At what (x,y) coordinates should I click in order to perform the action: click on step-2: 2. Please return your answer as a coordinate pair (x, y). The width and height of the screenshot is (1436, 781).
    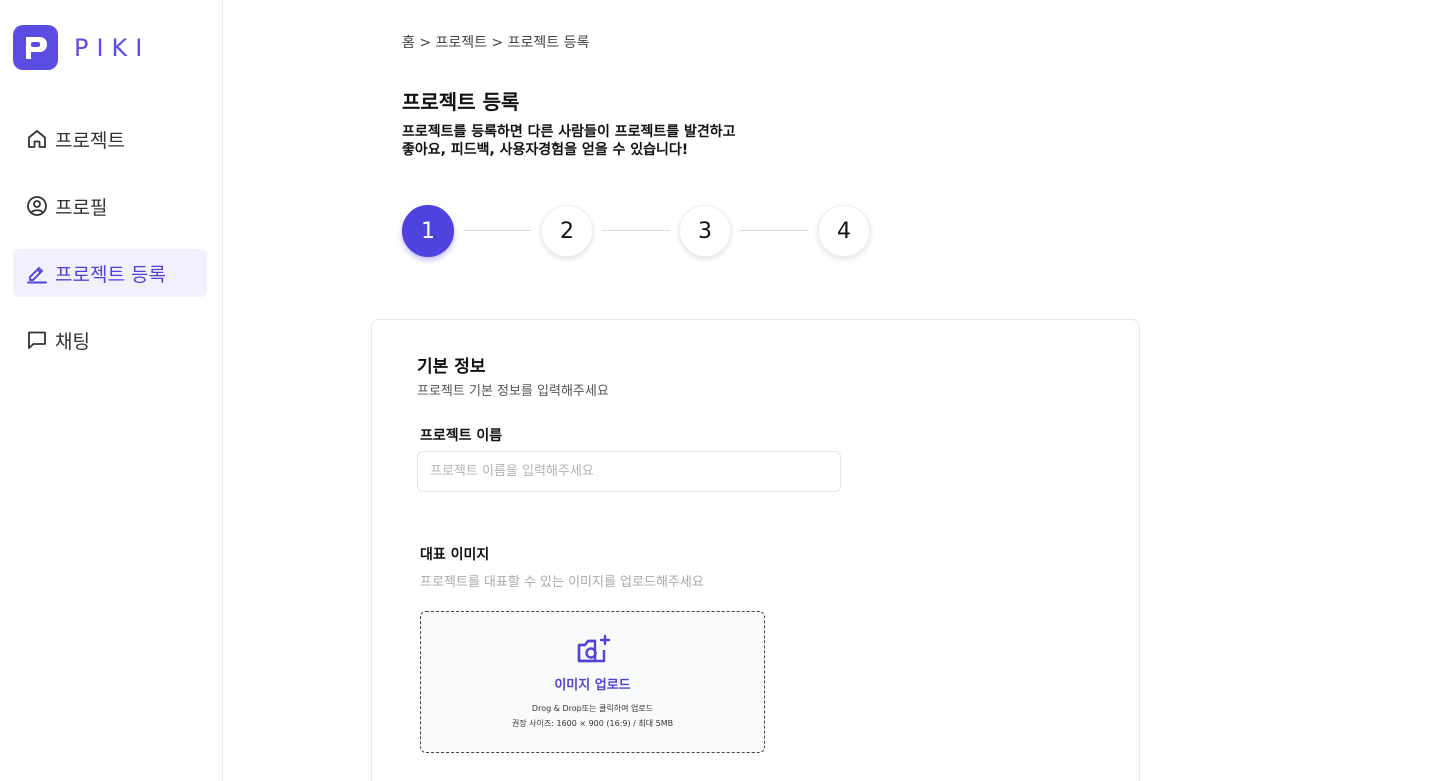
    Looking at the image, I should click on (567, 231).